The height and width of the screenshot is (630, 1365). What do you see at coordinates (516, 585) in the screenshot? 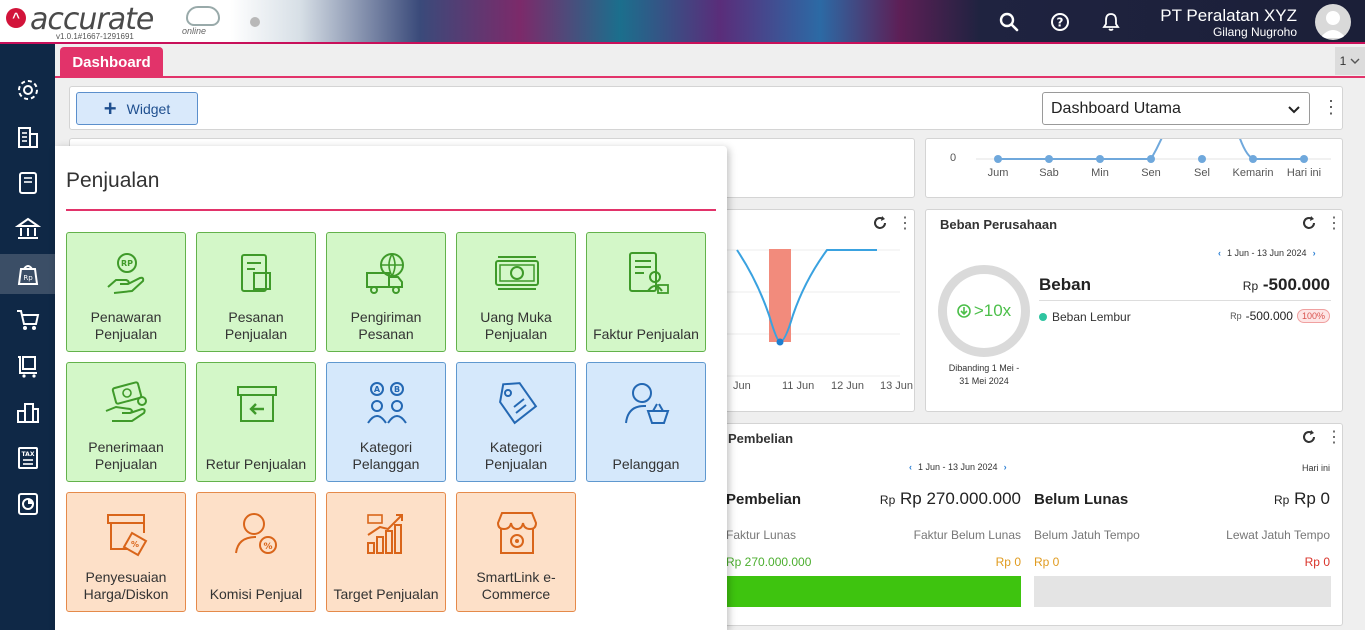
I see `tile-label: SmartLink e-Commerce` at bounding box center [516, 585].